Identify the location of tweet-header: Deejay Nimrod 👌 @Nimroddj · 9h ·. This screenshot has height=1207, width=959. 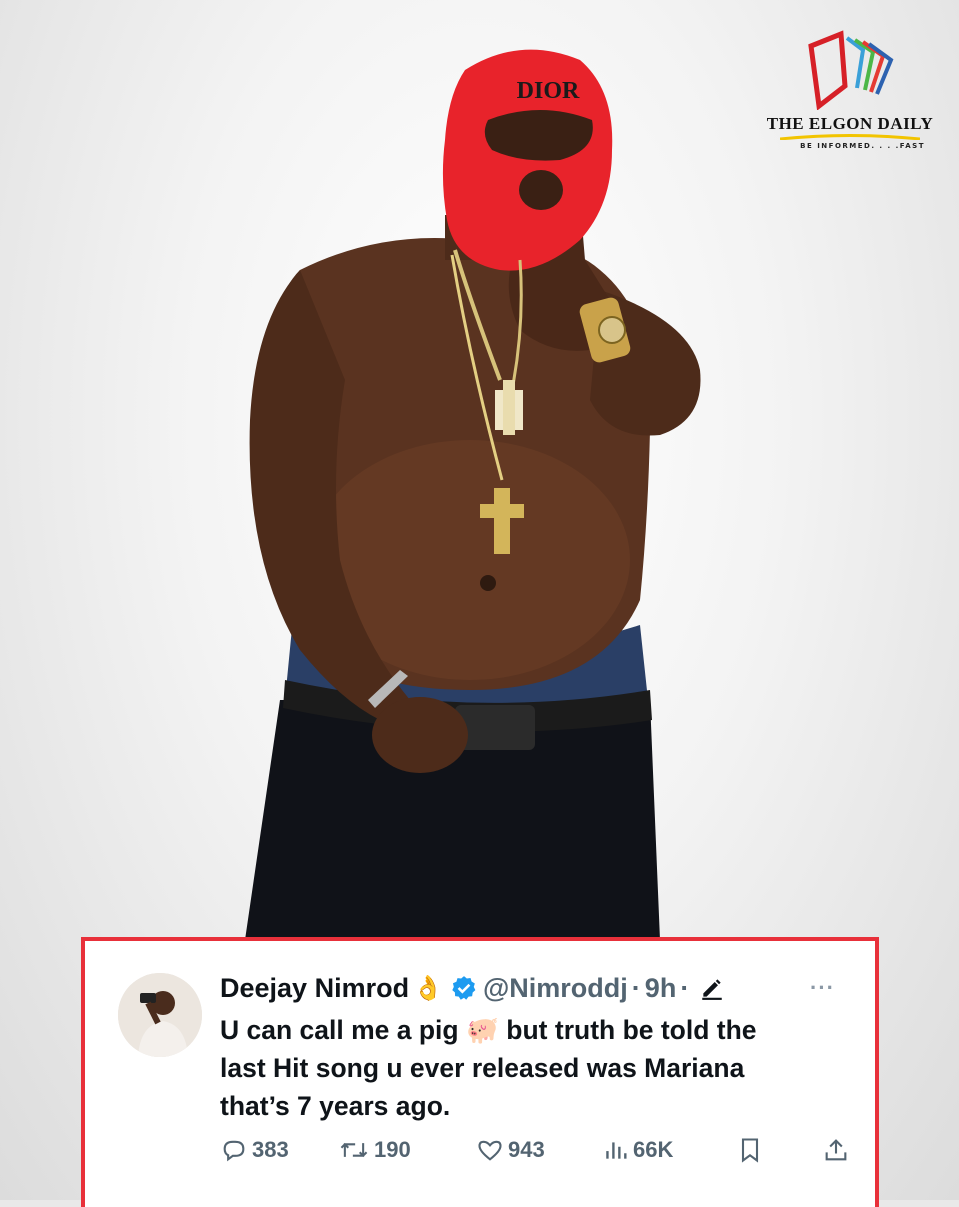
(472, 988).